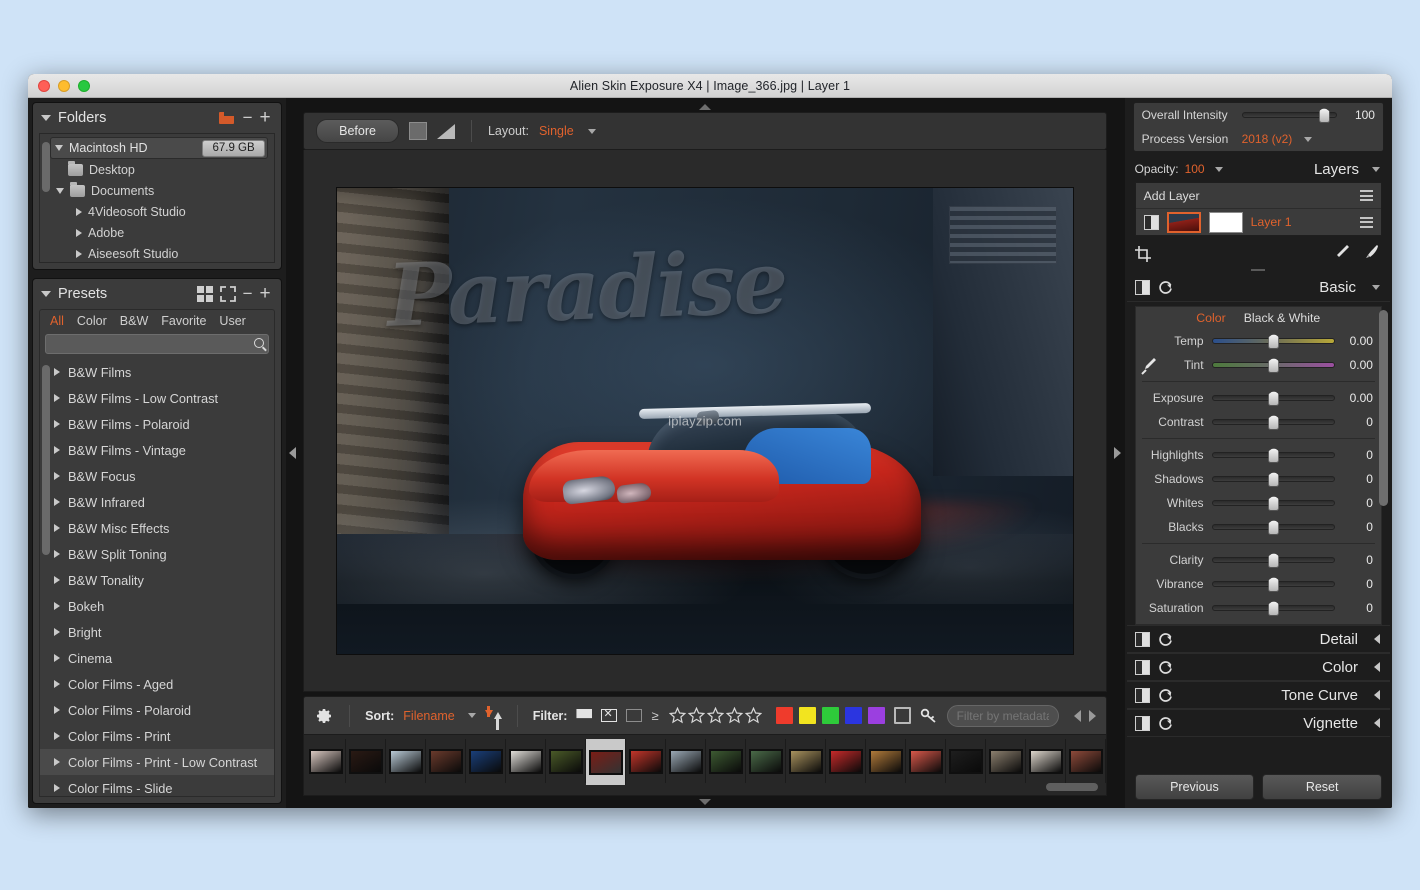  Describe the element at coordinates (157, 785) in the screenshot. I see `preset-item: Color Films - Slide` at that location.